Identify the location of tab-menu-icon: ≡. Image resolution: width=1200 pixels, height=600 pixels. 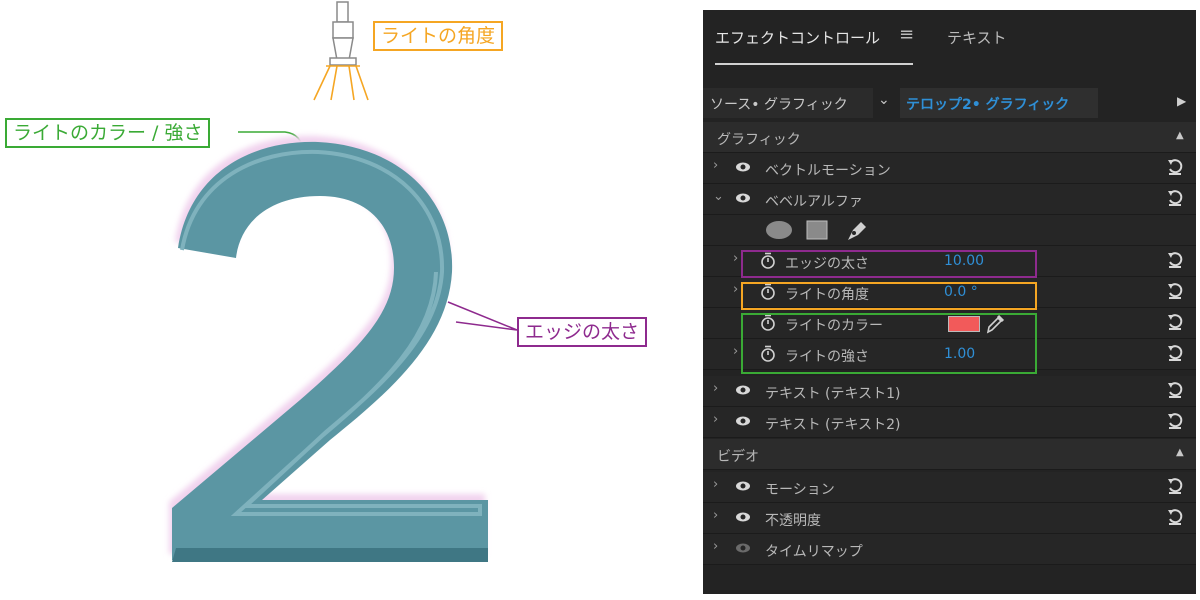
(906, 34).